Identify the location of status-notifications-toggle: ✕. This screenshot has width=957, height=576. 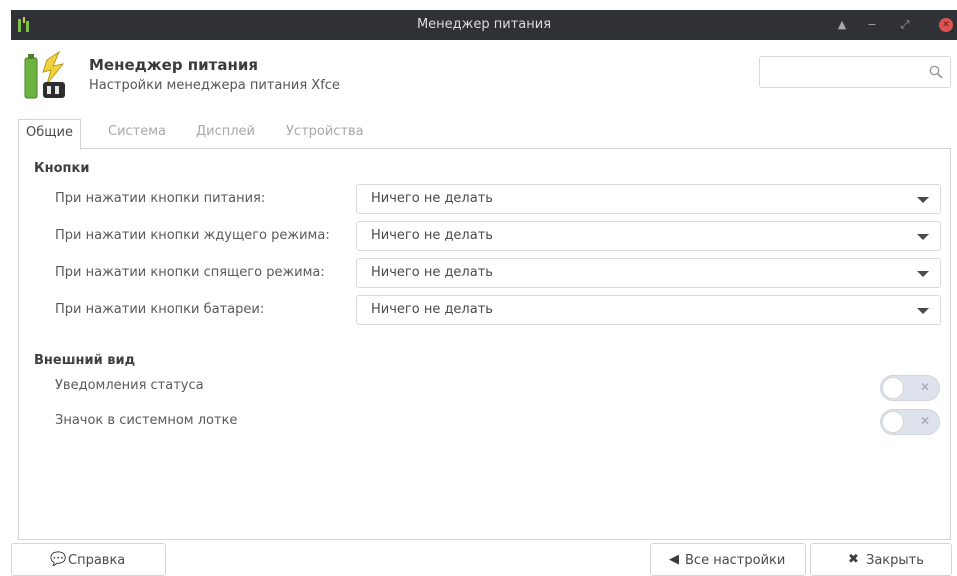
(910, 388).